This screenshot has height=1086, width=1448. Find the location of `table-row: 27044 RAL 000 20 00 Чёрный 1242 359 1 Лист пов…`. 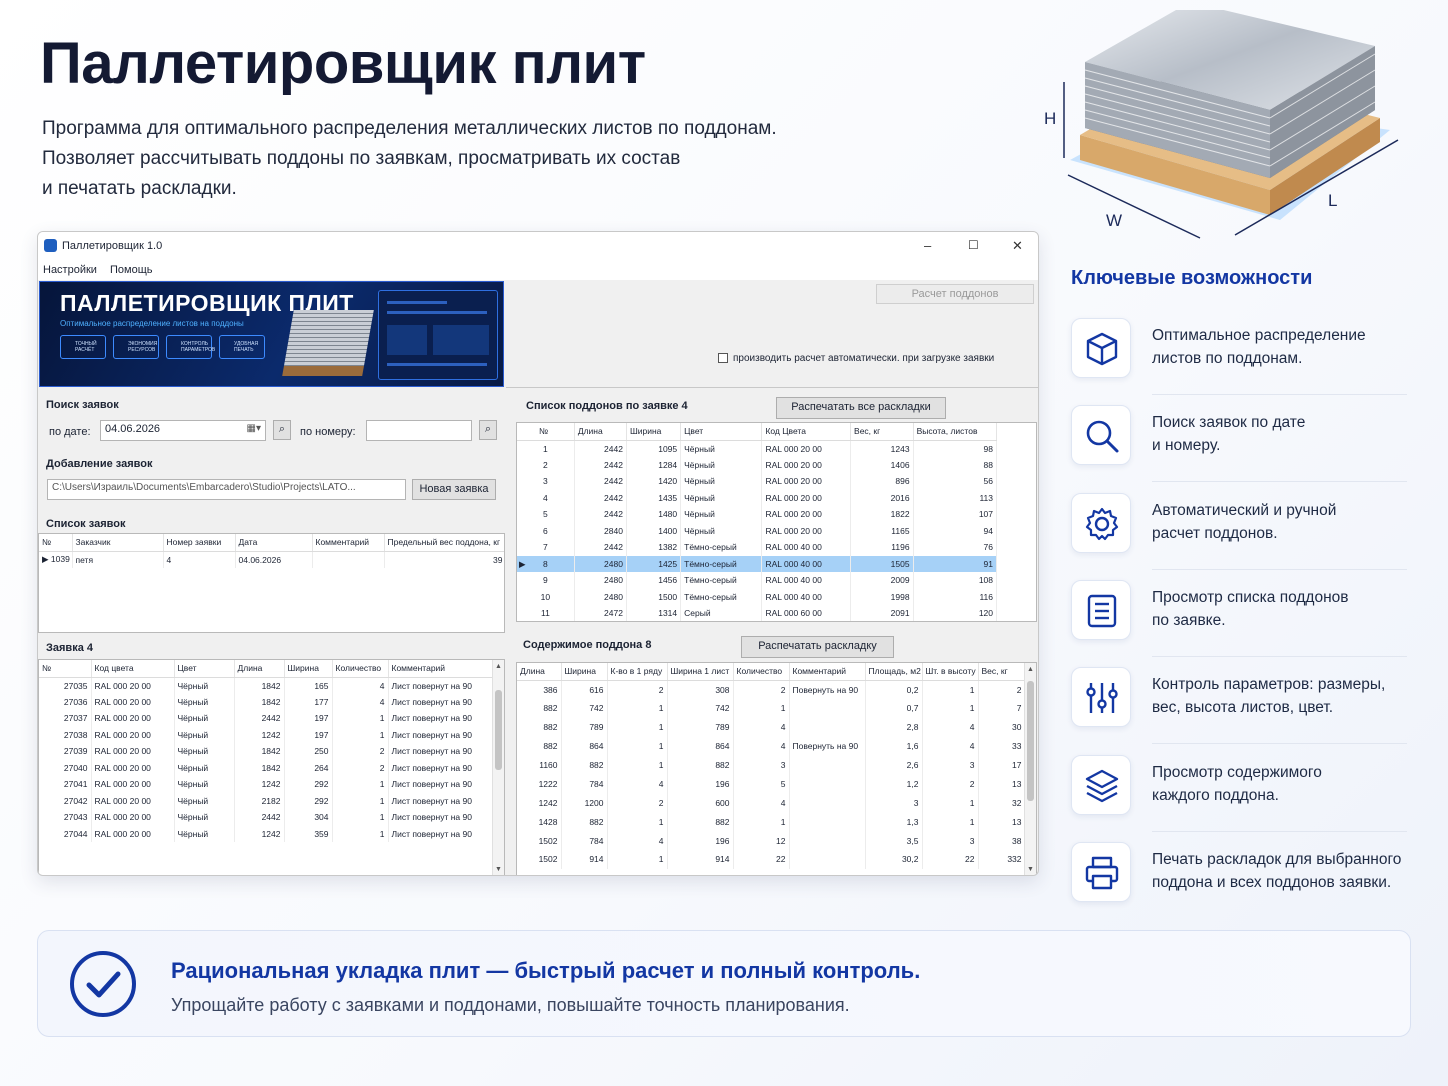

table-row: 27044 RAL 000 20 00 Чёрный 1242 359 1 Лист пов… is located at coordinates (267, 833).